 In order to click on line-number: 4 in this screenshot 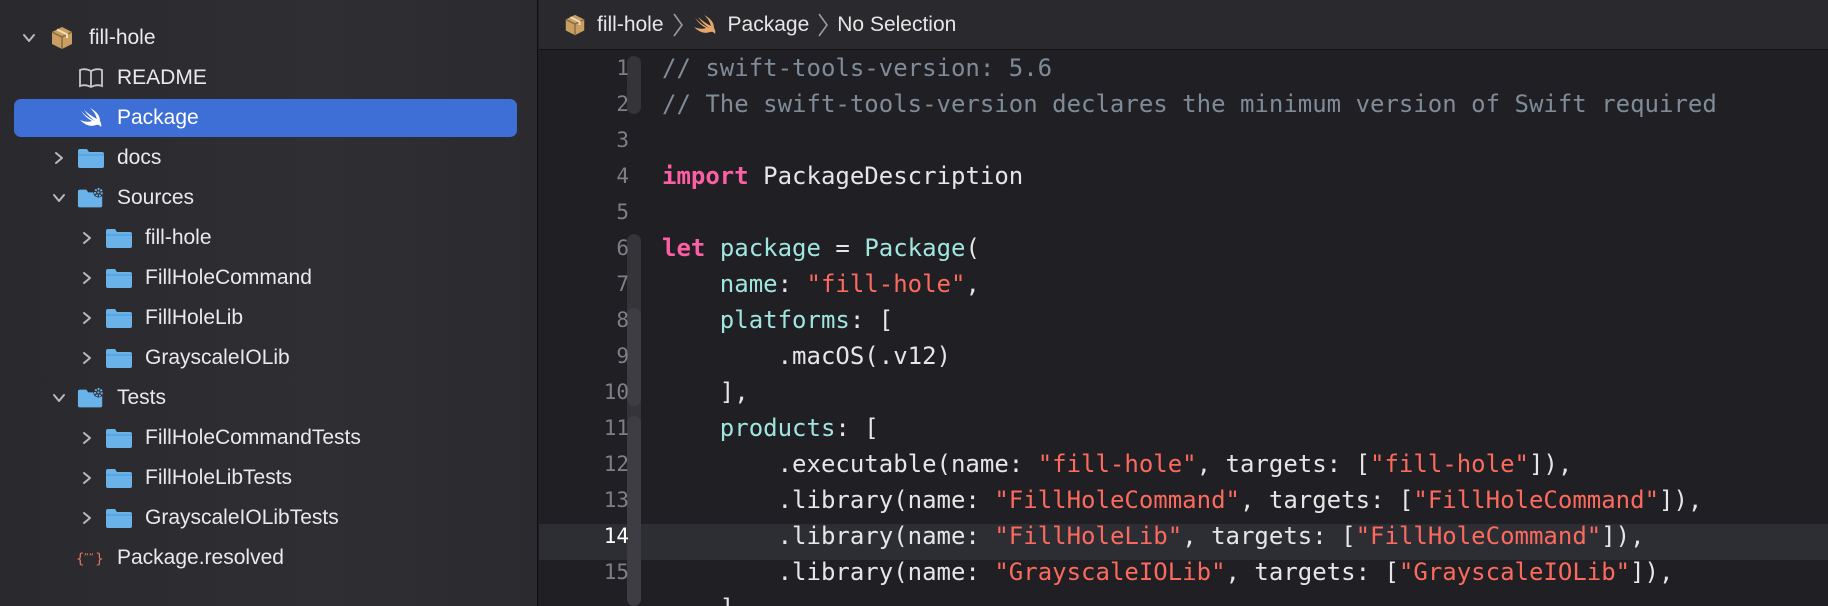, I will do `click(589, 176)`.